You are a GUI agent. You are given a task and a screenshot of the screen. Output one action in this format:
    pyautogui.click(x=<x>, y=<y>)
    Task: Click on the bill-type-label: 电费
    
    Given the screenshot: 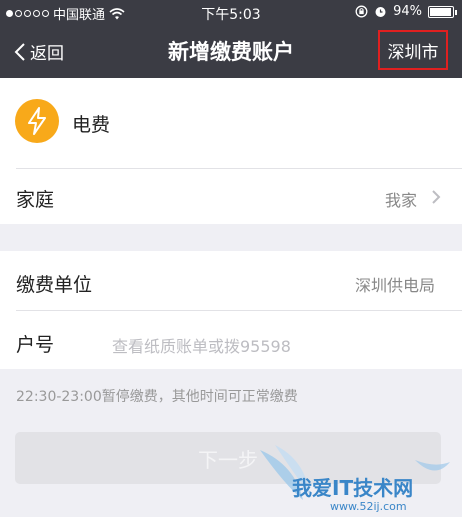 What is the action you would take?
    pyautogui.click(x=91, y=125)
    